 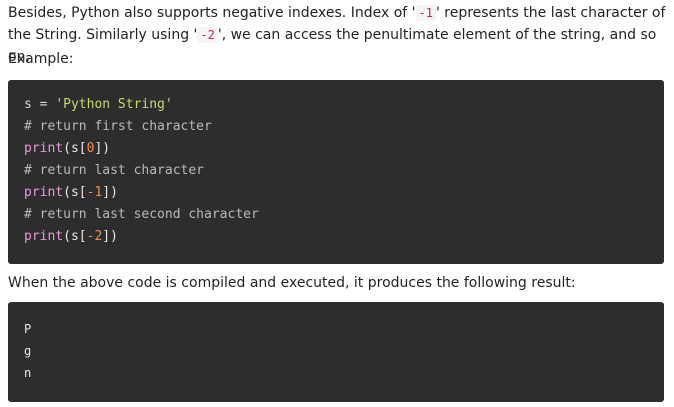 I want to click on example-label: Example:, so click(x=41, y=59).